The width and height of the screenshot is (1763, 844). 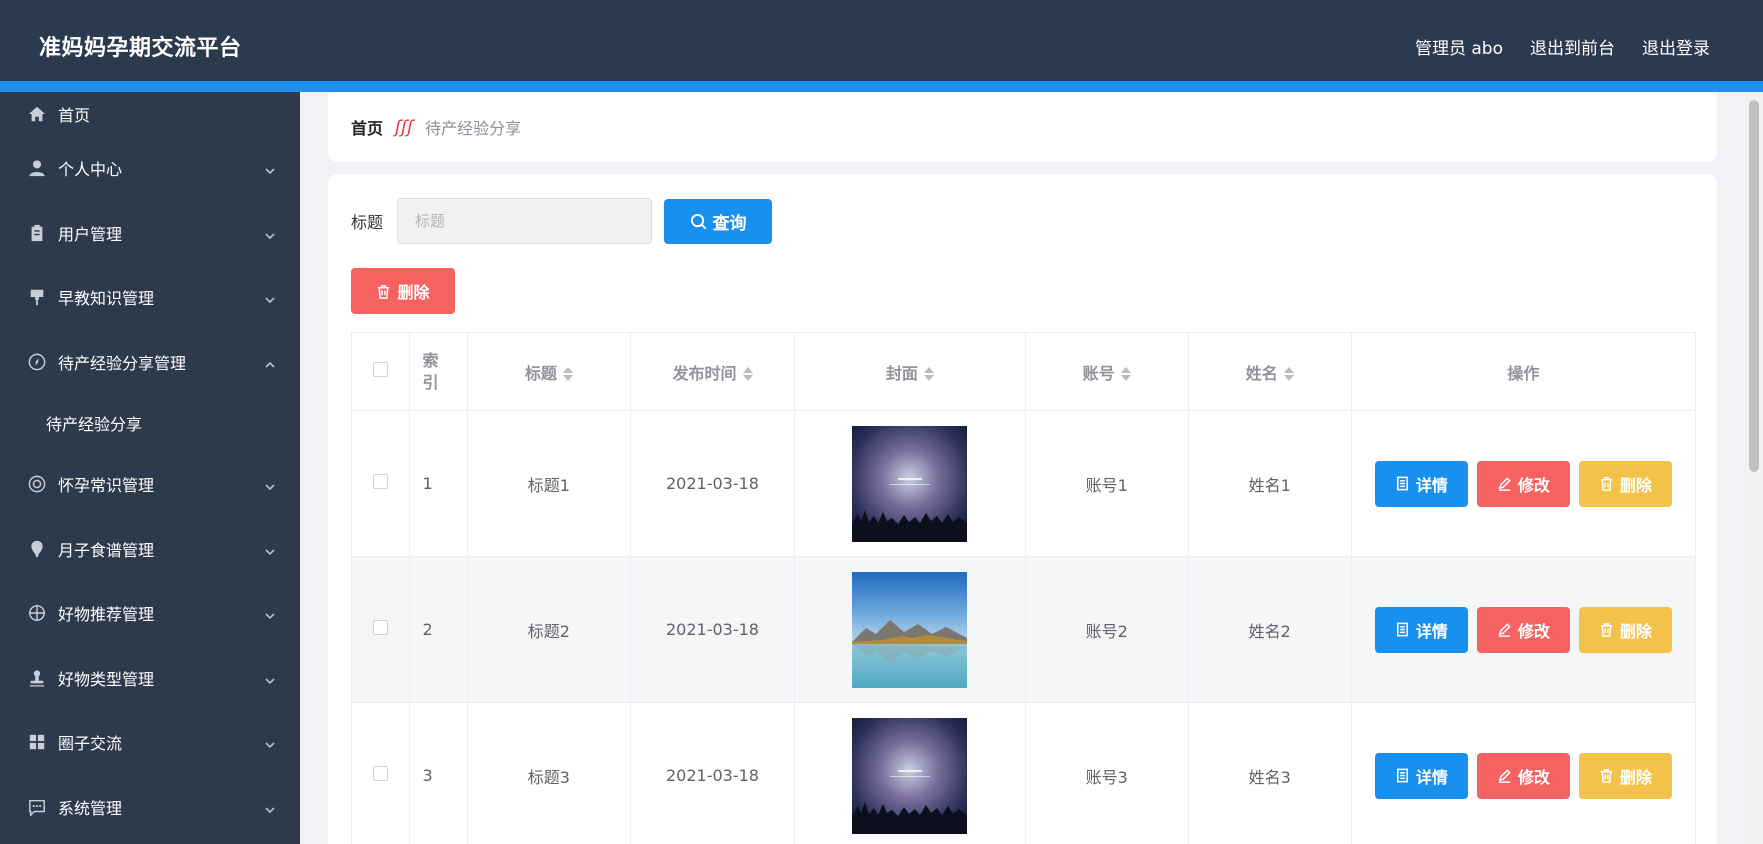 I want to click on sidebar-item-circle-exchange: 圈子交流, so click(x=150, y=742).